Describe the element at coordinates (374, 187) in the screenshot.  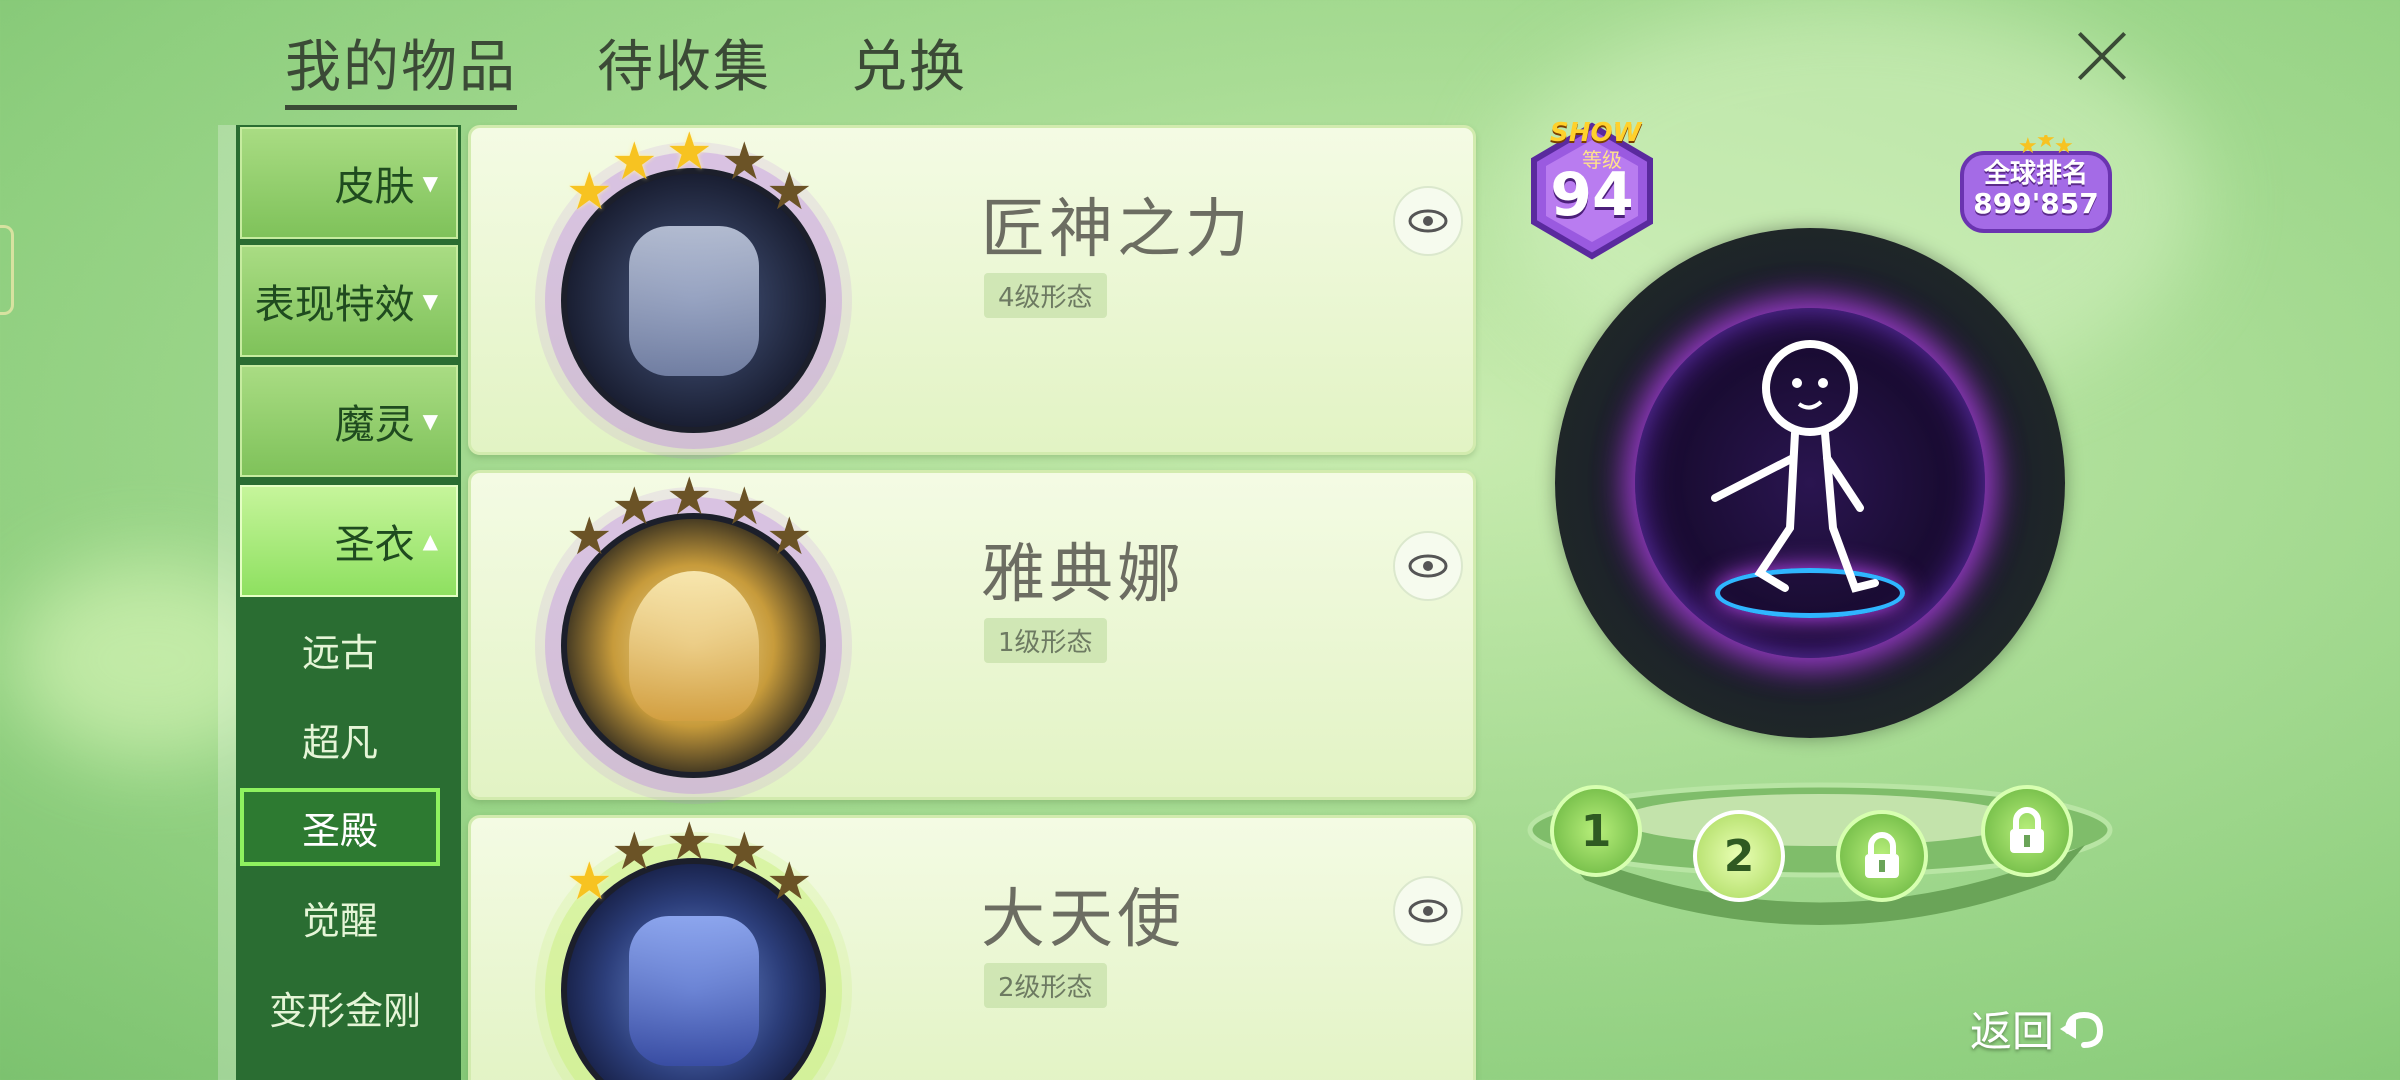
I see `category-label: 皮肤` at that location.